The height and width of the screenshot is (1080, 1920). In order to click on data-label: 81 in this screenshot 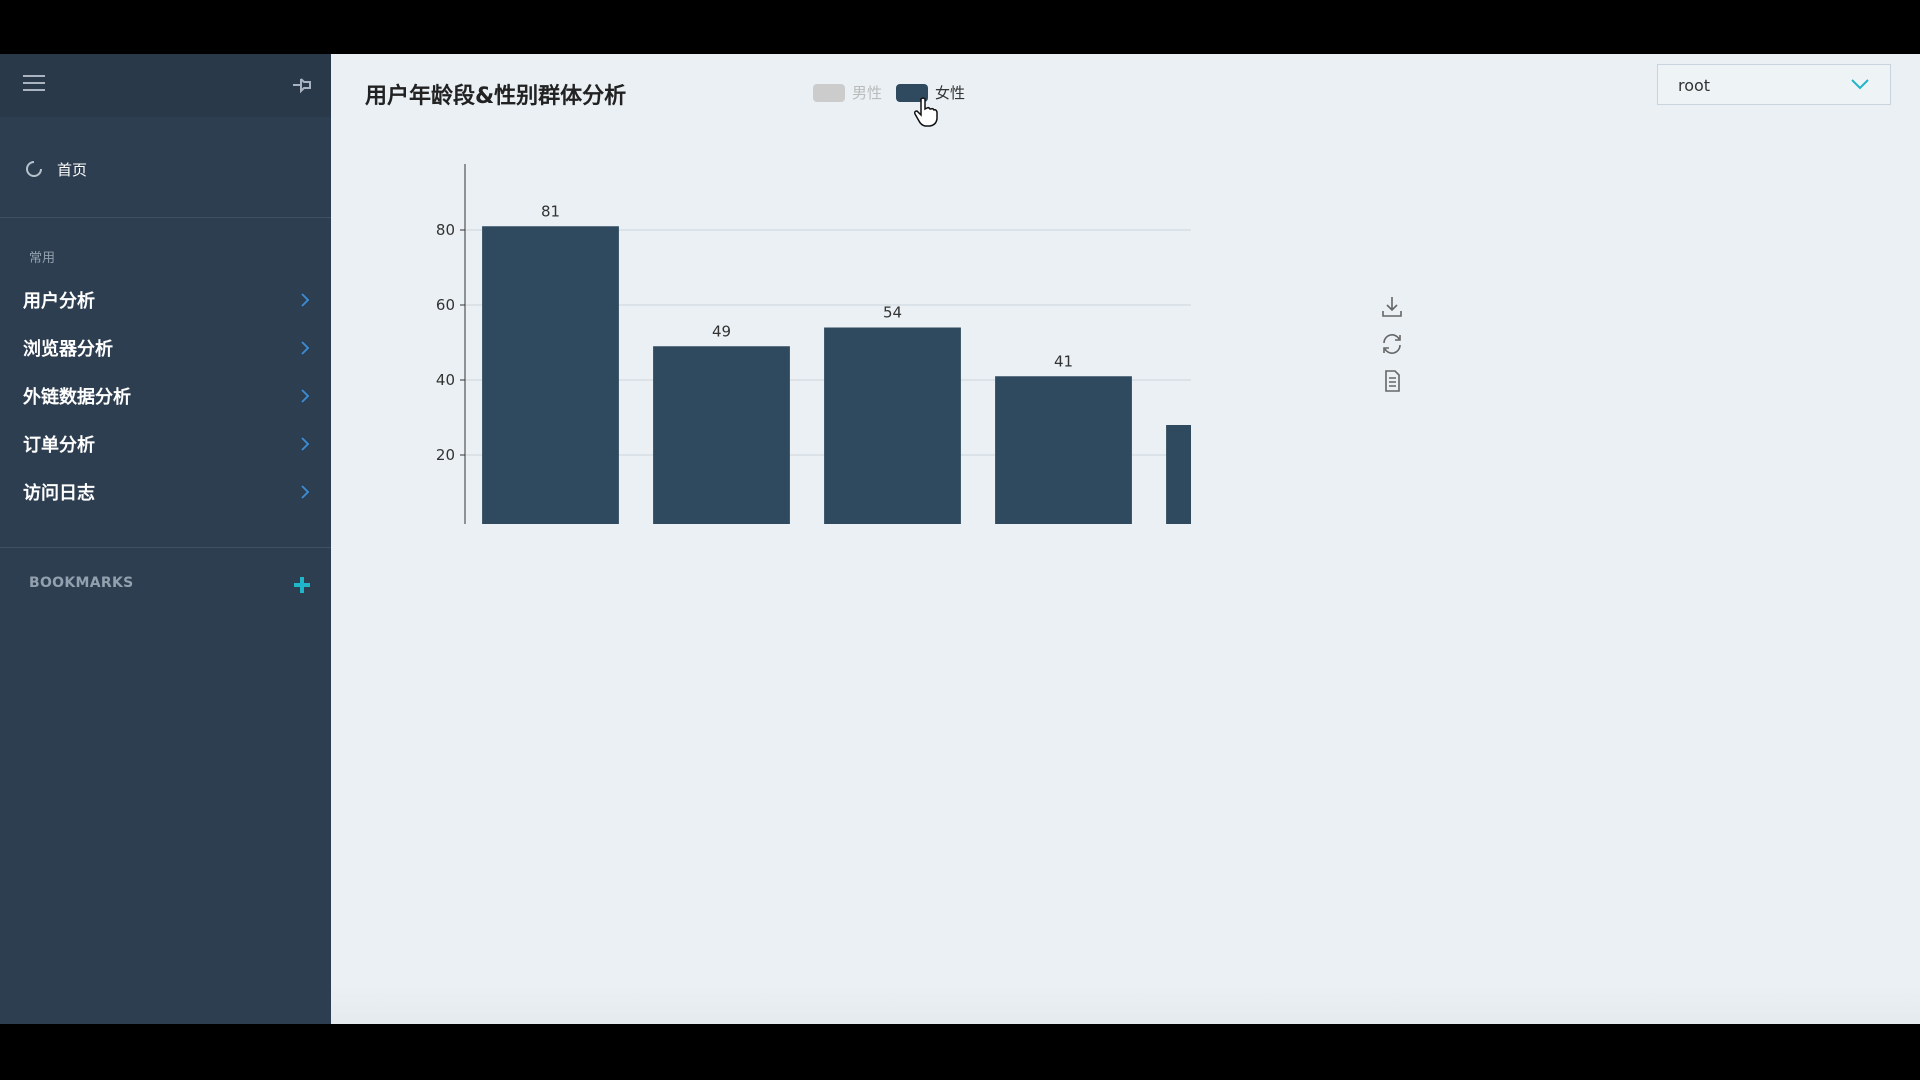, I will do `click(550, 211)`.